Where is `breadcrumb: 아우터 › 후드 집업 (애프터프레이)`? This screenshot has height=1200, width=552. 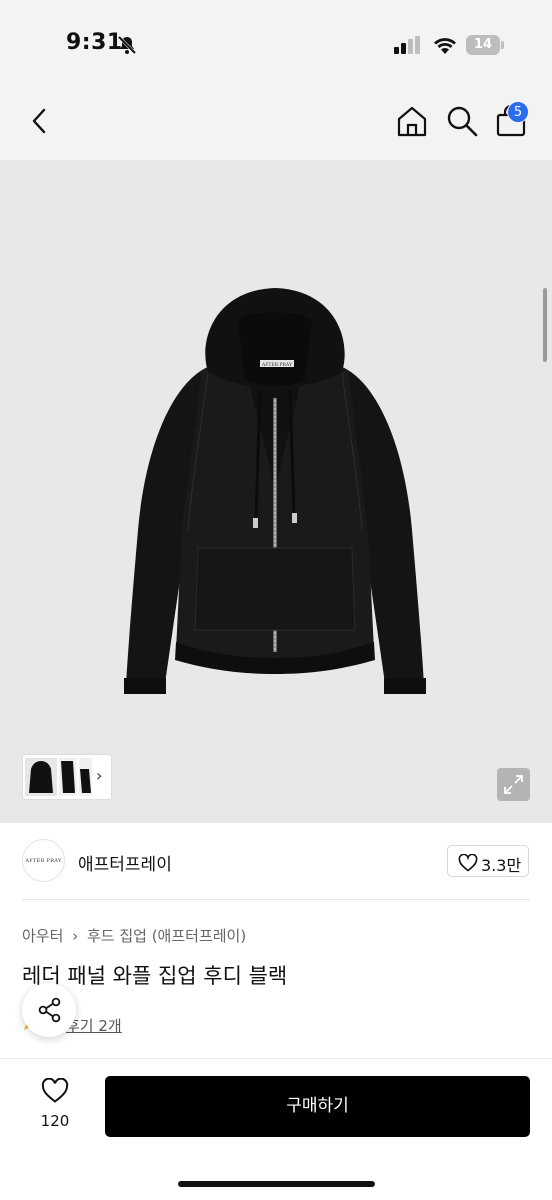 breadcrumb: 아우터 › 후드 집업 (애프터프레이) is located at coordinates (134, 935).